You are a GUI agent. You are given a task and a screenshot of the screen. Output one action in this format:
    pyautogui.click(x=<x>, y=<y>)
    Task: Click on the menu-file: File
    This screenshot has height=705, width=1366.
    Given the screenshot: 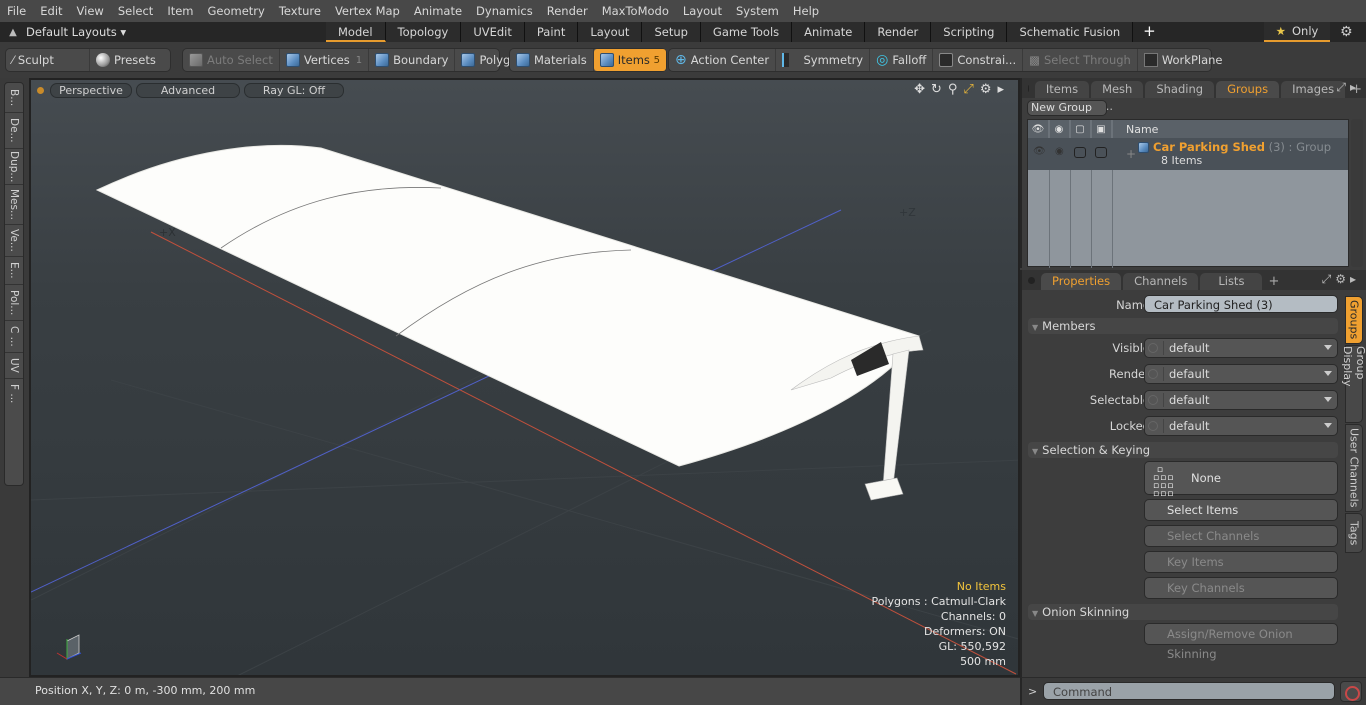 What is the action you would take?
    pyautogui.click(x=16, y=11)
    